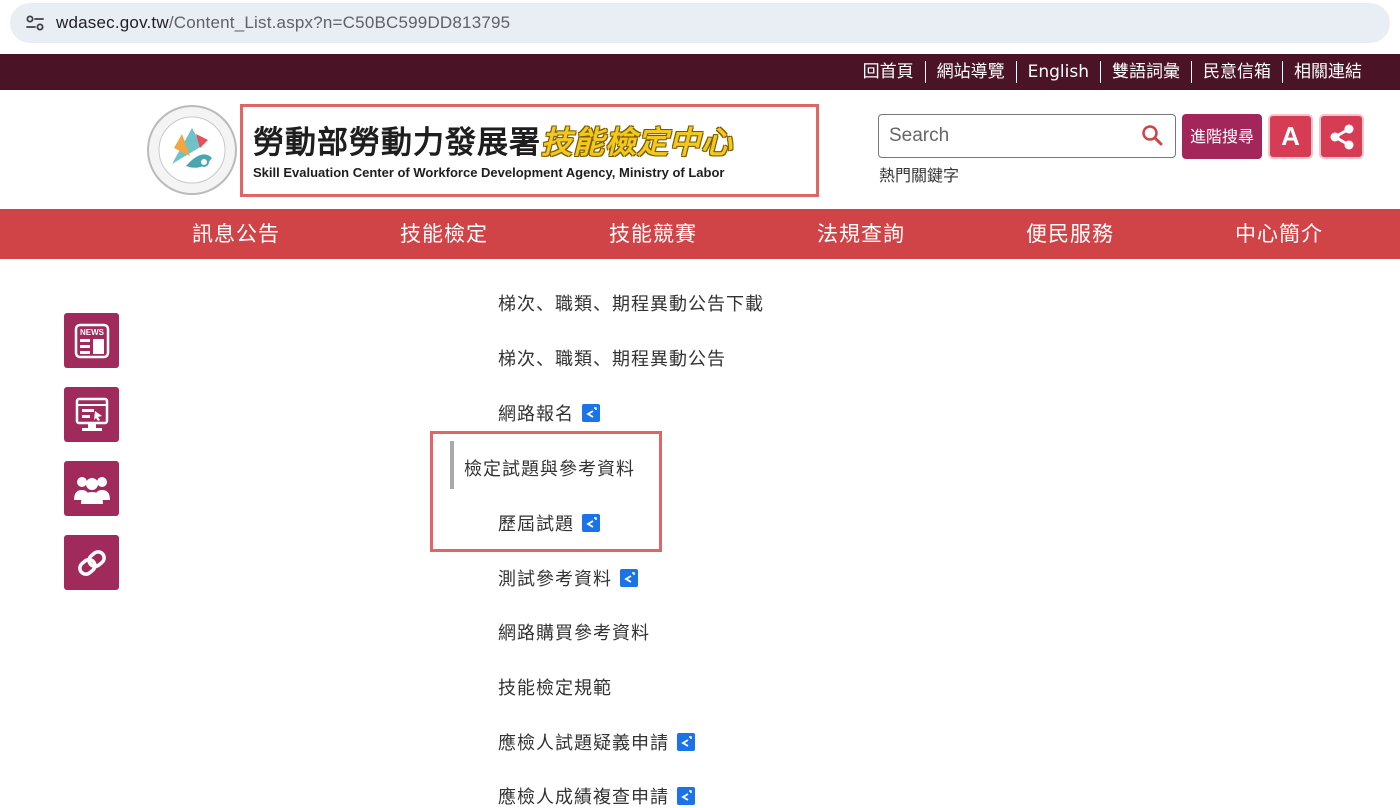 Image resolution: width=1400 pixels, height=808 pixels. What do you see at coordinates (555, 579) in the screenshot?
I see `menu-item-label: 測試參考資料` at bounding box center [555, 579].